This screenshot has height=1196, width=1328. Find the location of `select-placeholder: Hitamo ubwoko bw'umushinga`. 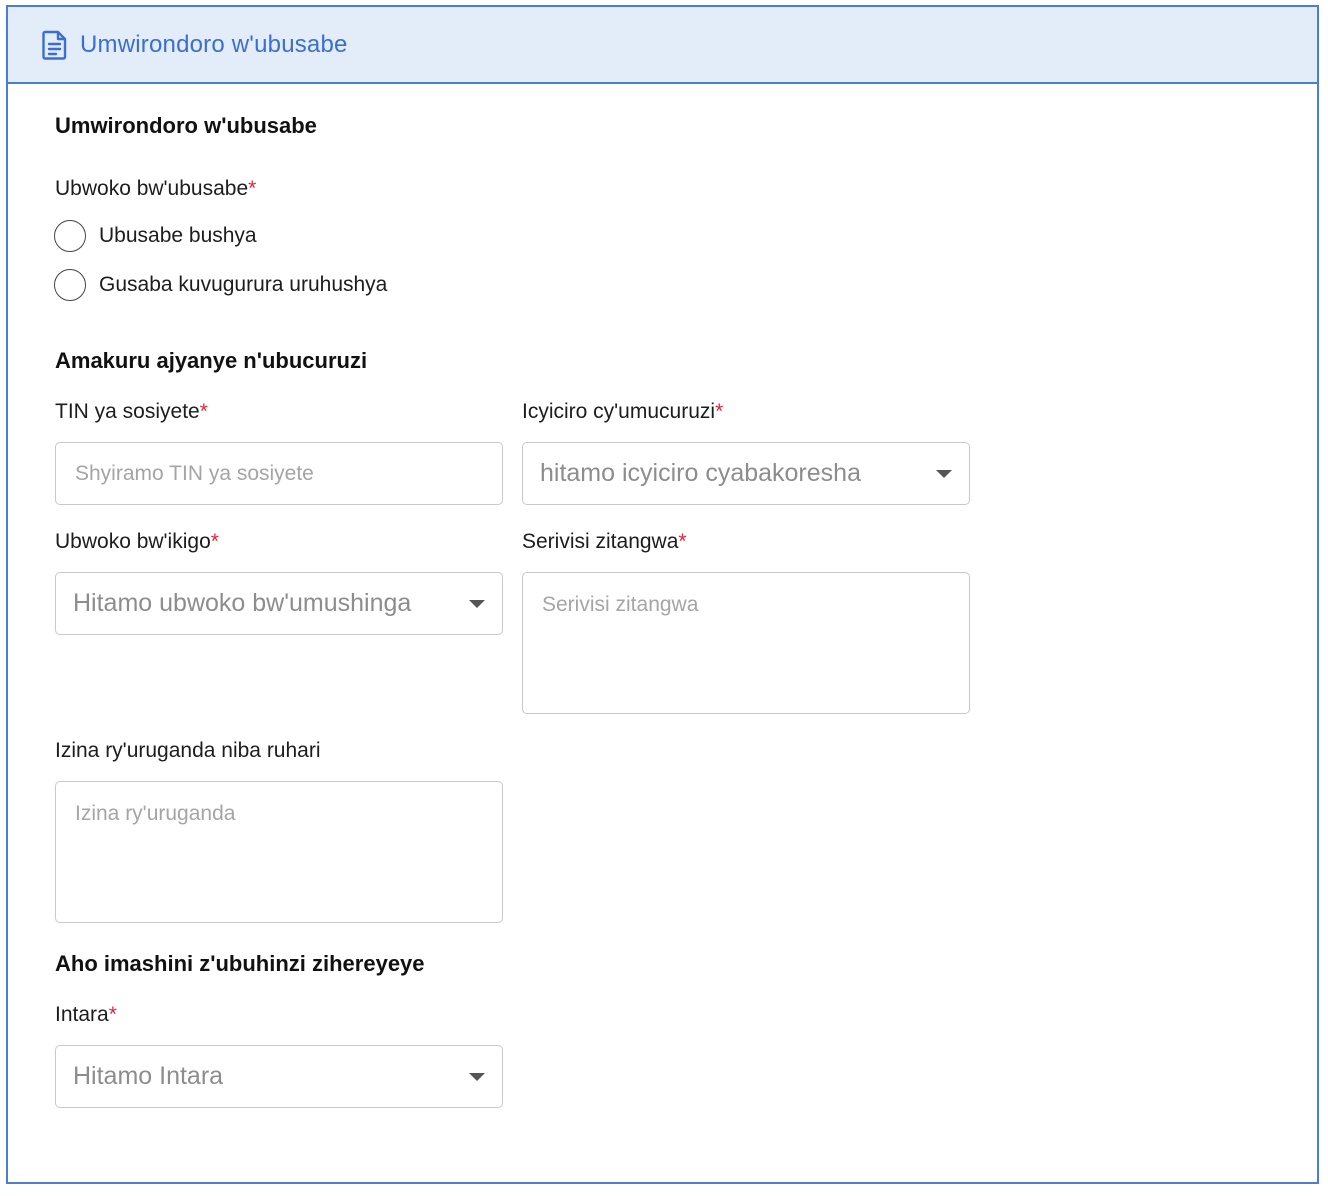

select-placeholder: Hitamo ubwoko bw'umushinga is located at coordinates (242, 603).